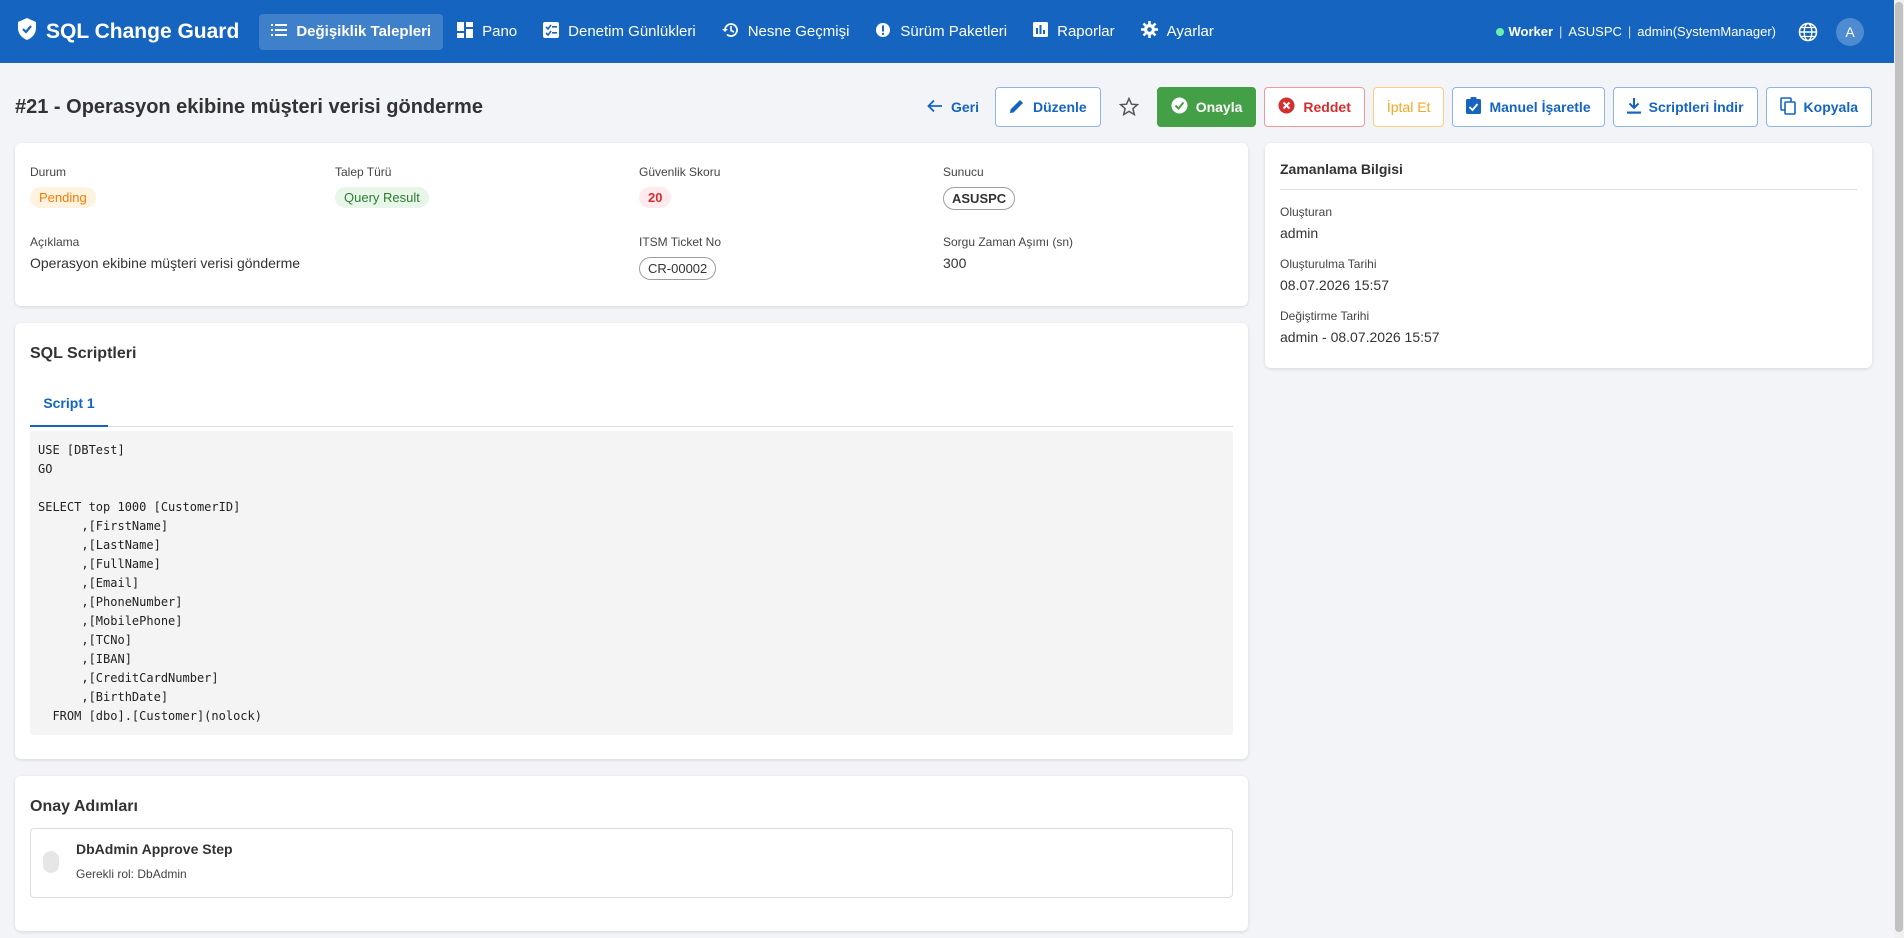  I want to click on nav-label: Değişiklik Talepleri, so click(364, 31).